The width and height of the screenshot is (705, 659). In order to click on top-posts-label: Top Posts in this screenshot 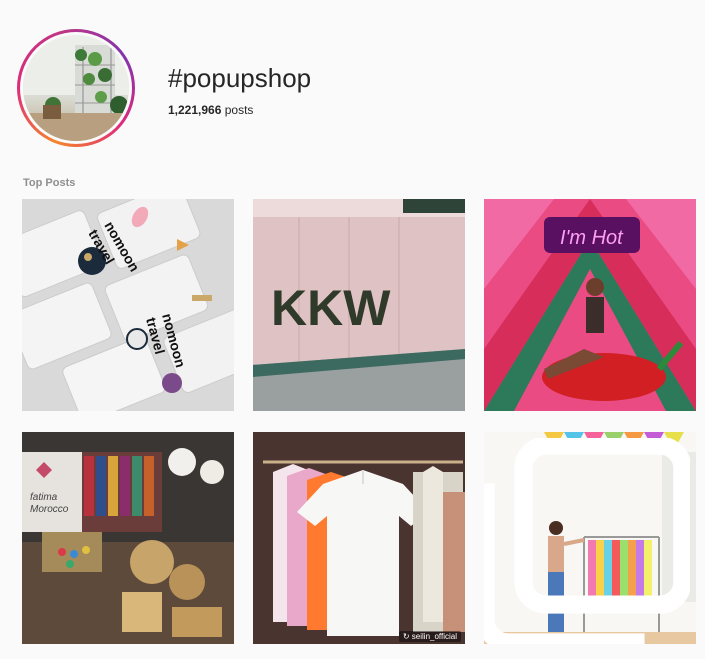, I will do `click(49, 183)`.